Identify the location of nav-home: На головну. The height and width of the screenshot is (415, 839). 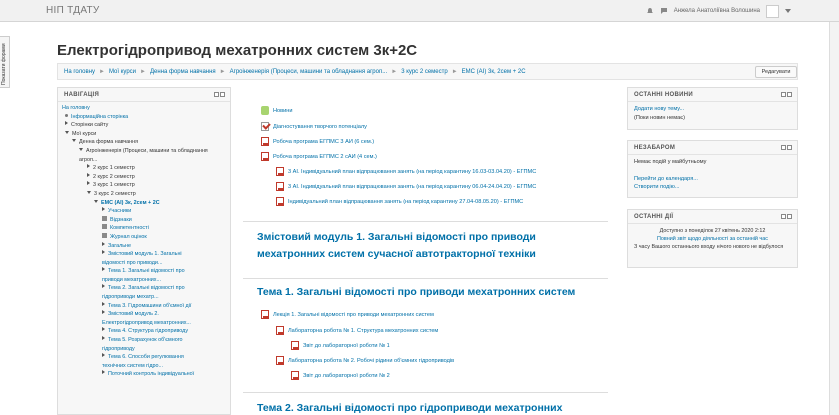
(144, 108).